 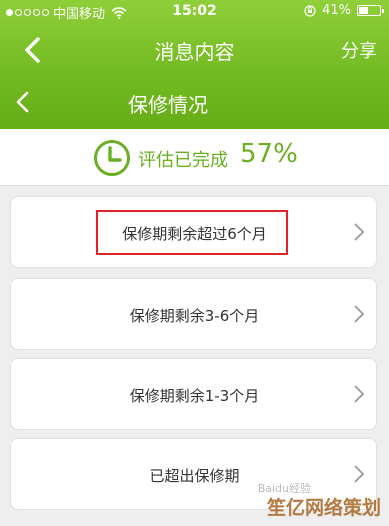 I want to click on battery-percent: 41%, so click(x=336, y=10).